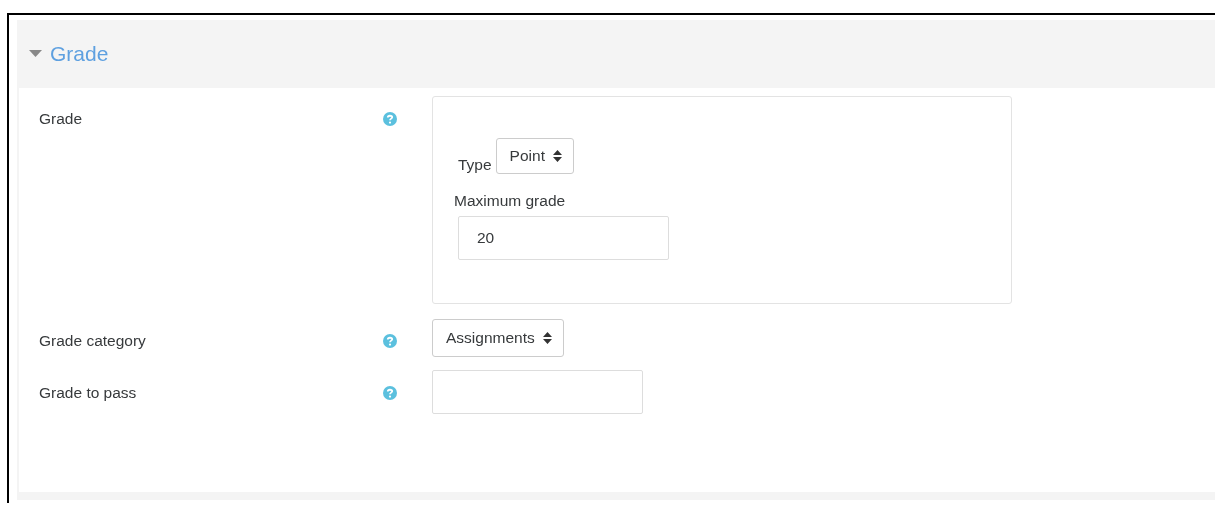  What do you see at coordinates (35, 54) in the screenshot?
I see `collapse-icon` at bounding box center [35, 54].